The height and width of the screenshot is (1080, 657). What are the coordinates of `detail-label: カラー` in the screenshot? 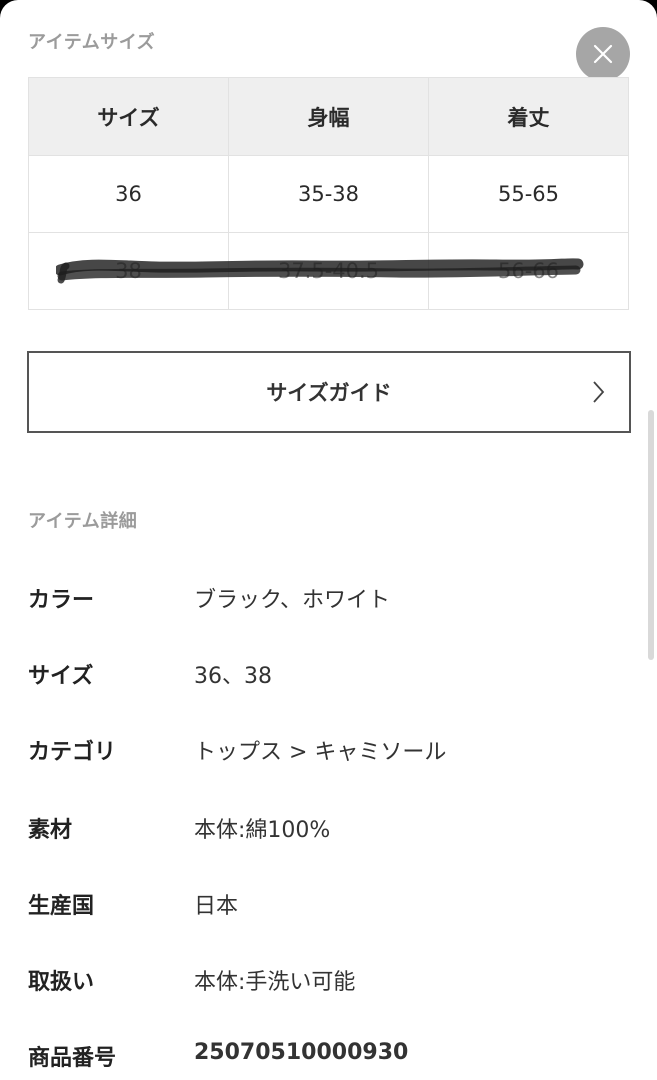 It's located at (61, 600).